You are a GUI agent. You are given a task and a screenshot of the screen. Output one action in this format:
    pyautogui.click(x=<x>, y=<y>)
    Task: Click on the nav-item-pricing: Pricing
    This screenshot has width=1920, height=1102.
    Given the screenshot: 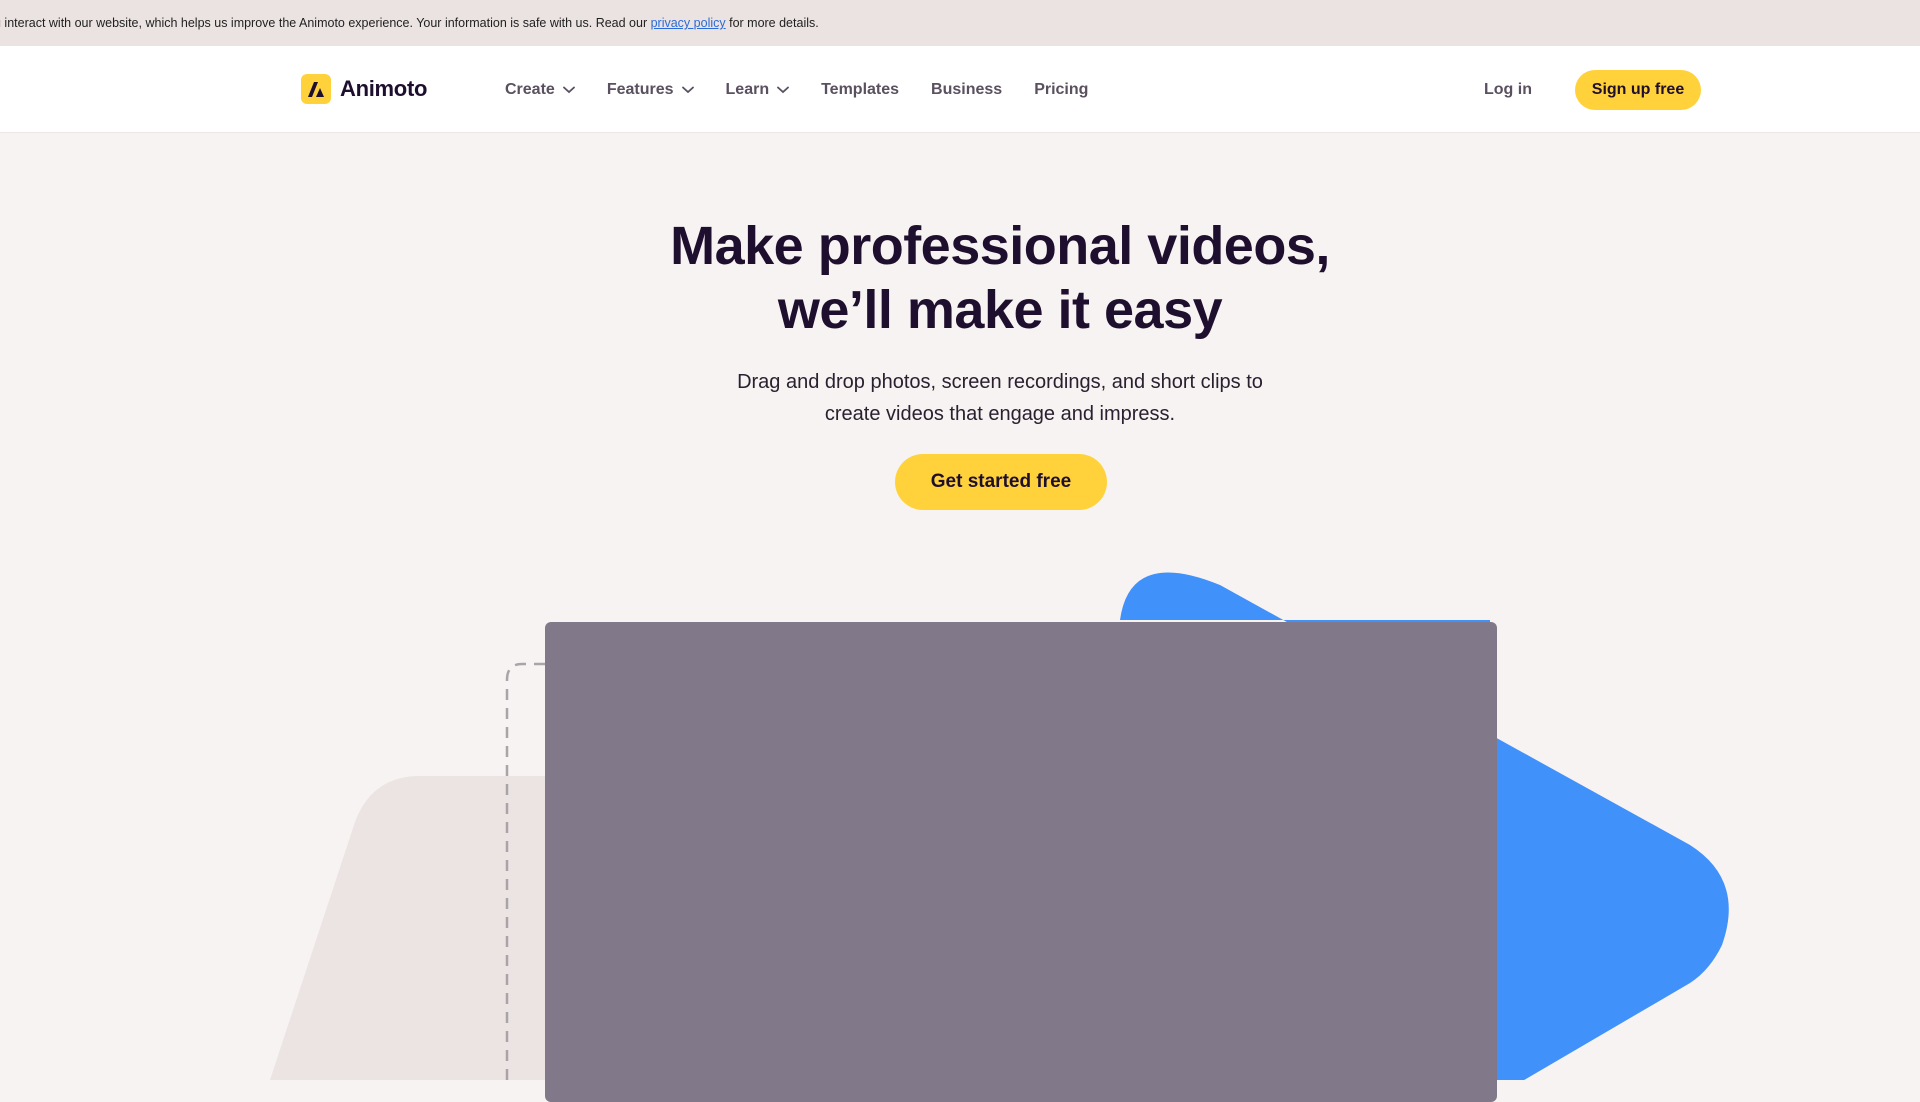 What is the action you would take?
    pyautogui.click(x=1061, y=90)
    